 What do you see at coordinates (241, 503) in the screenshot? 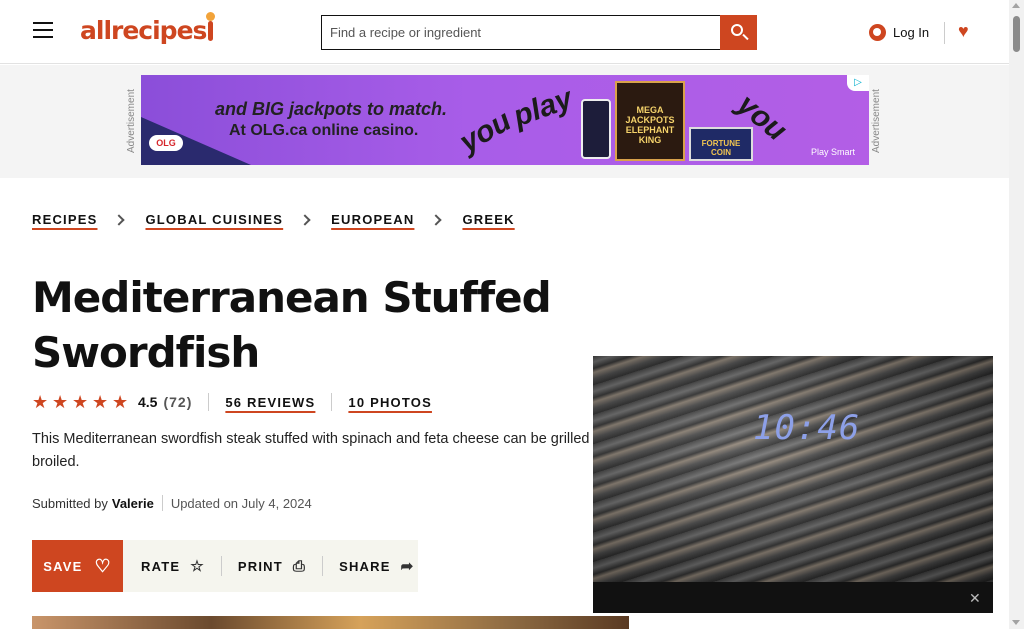
I see `updated-date: Updated on July 4, 2024` at bounding box center [241, 503].